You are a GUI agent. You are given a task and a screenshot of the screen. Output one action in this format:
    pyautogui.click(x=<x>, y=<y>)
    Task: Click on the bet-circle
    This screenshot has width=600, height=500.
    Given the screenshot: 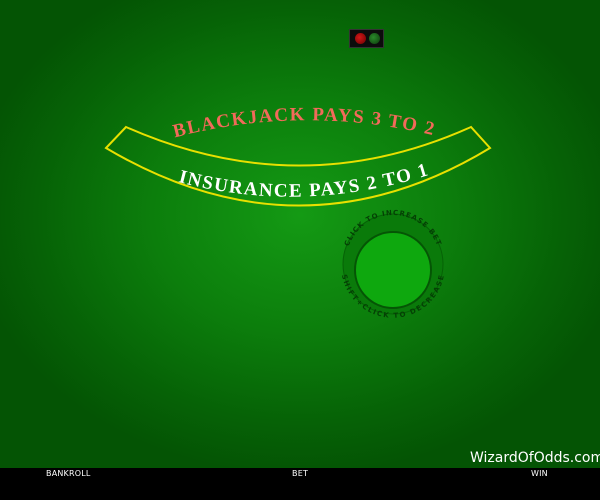 What is the action you would take?
    pyautogui.click(x=393, y=270)
    